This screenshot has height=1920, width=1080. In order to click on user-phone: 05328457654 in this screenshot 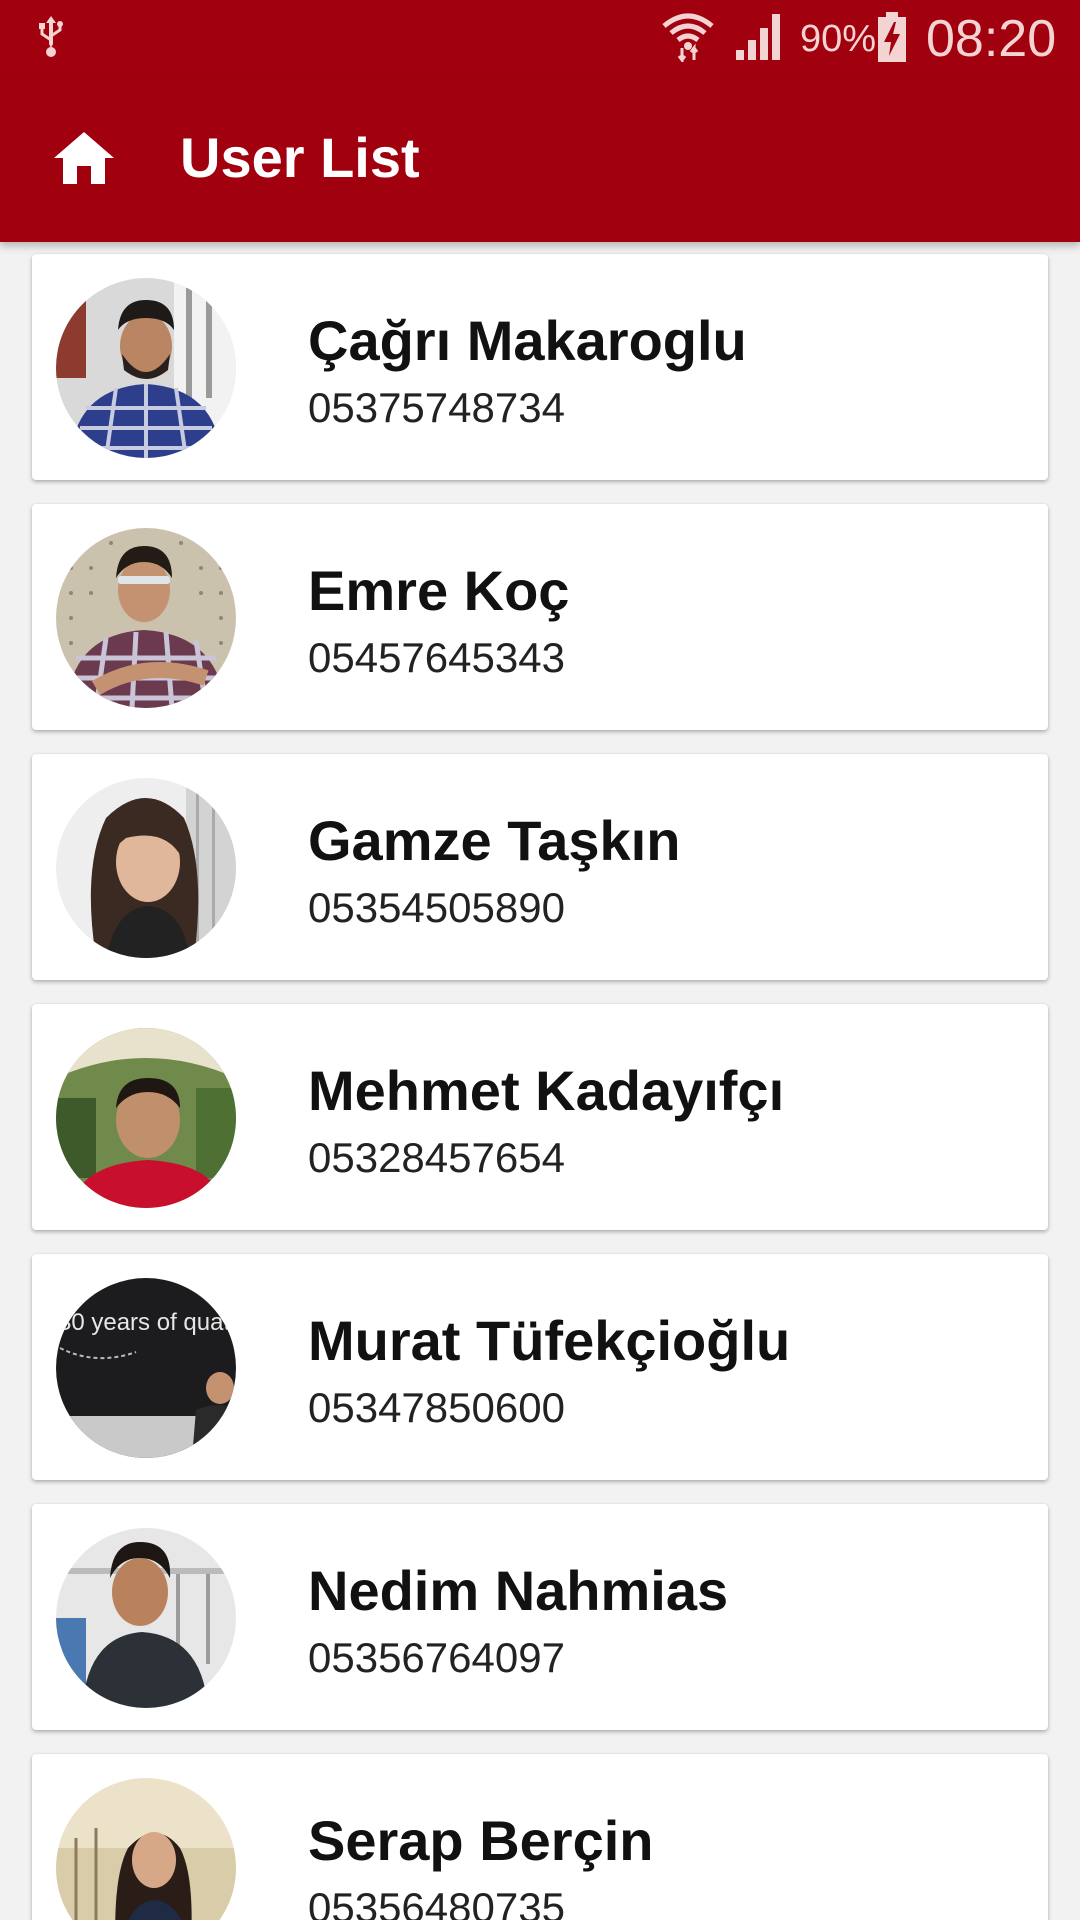, I will do `click(436, 1157)`.